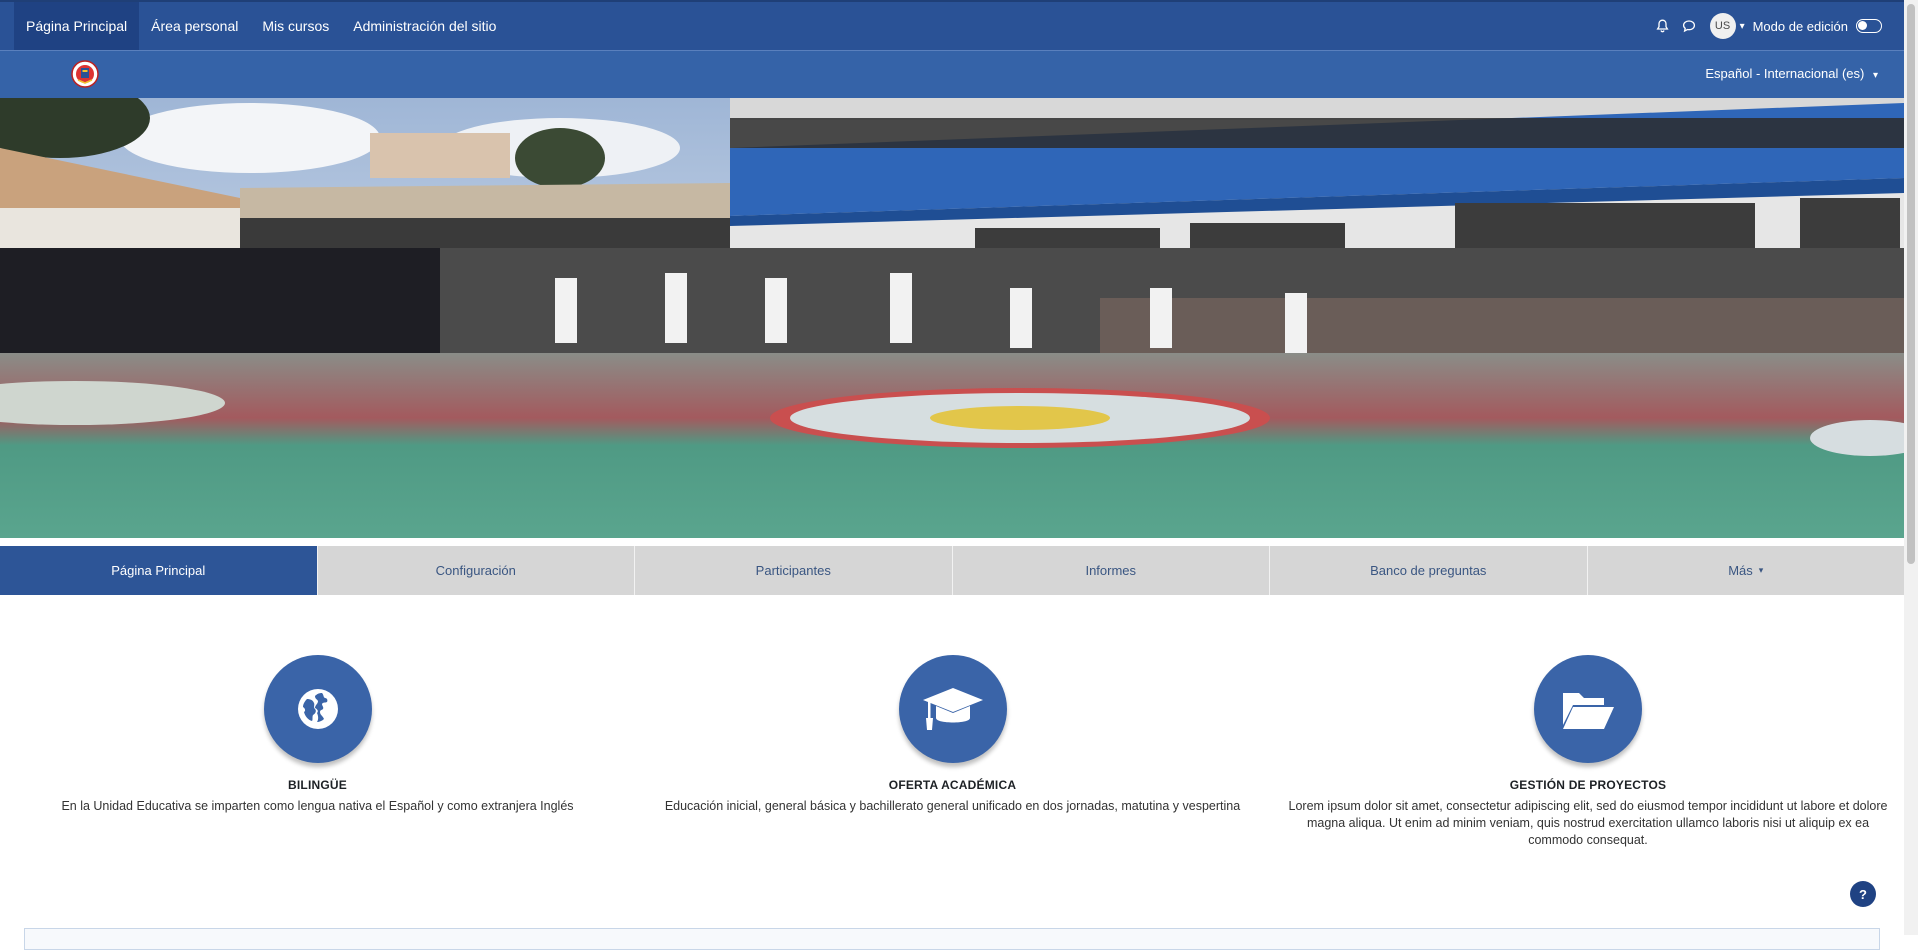  What do you see at coordinates (85, 74) in the screenshot?
I see `school-crest-logo` at bounding box center [85, 74].